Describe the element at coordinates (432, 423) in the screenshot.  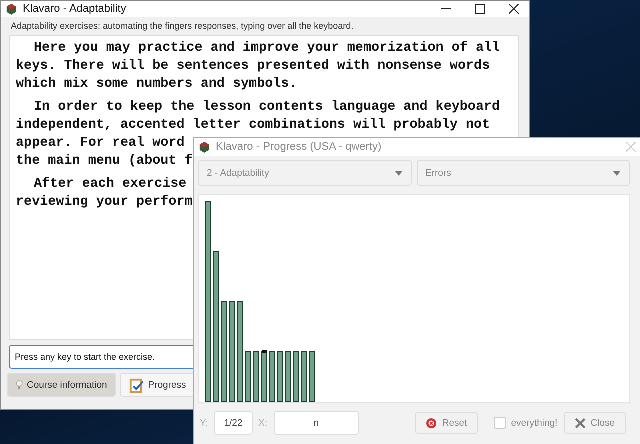
I see `reset-icon` at that location.